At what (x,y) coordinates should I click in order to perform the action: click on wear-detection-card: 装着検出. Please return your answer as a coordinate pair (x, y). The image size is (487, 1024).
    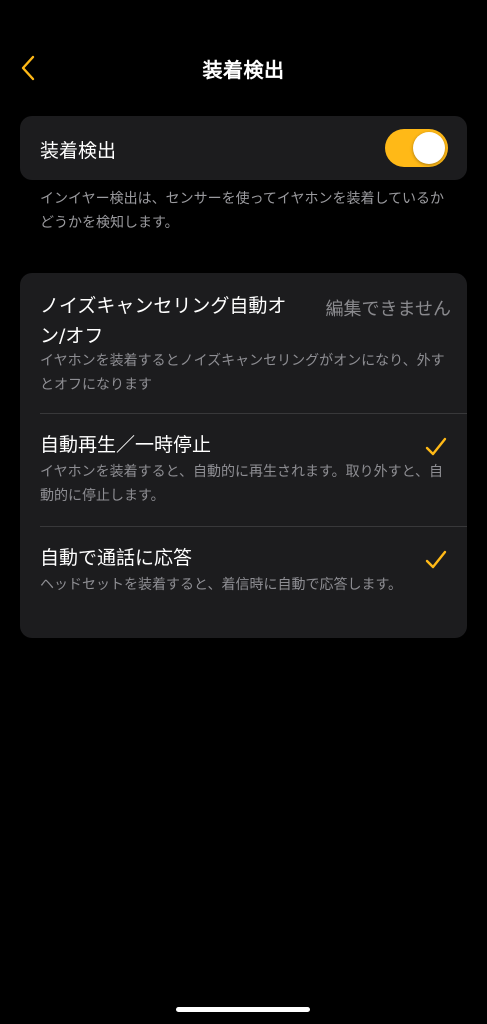
    Looking at the image, I should click on (243, 148).